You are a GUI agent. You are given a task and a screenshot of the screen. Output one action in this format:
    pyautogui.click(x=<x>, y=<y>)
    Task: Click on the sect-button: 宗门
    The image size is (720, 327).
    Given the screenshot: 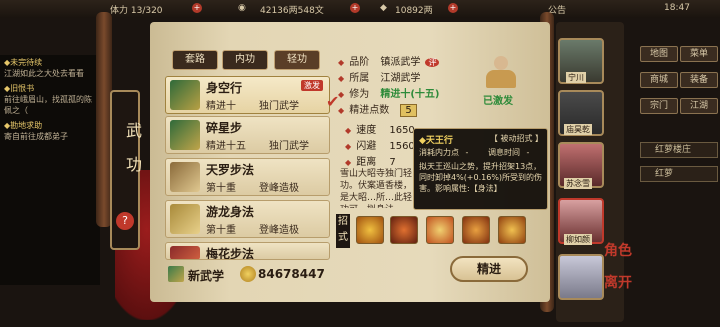 What is the action you would take?
    pyautogui.click(x=659, y=106)
    